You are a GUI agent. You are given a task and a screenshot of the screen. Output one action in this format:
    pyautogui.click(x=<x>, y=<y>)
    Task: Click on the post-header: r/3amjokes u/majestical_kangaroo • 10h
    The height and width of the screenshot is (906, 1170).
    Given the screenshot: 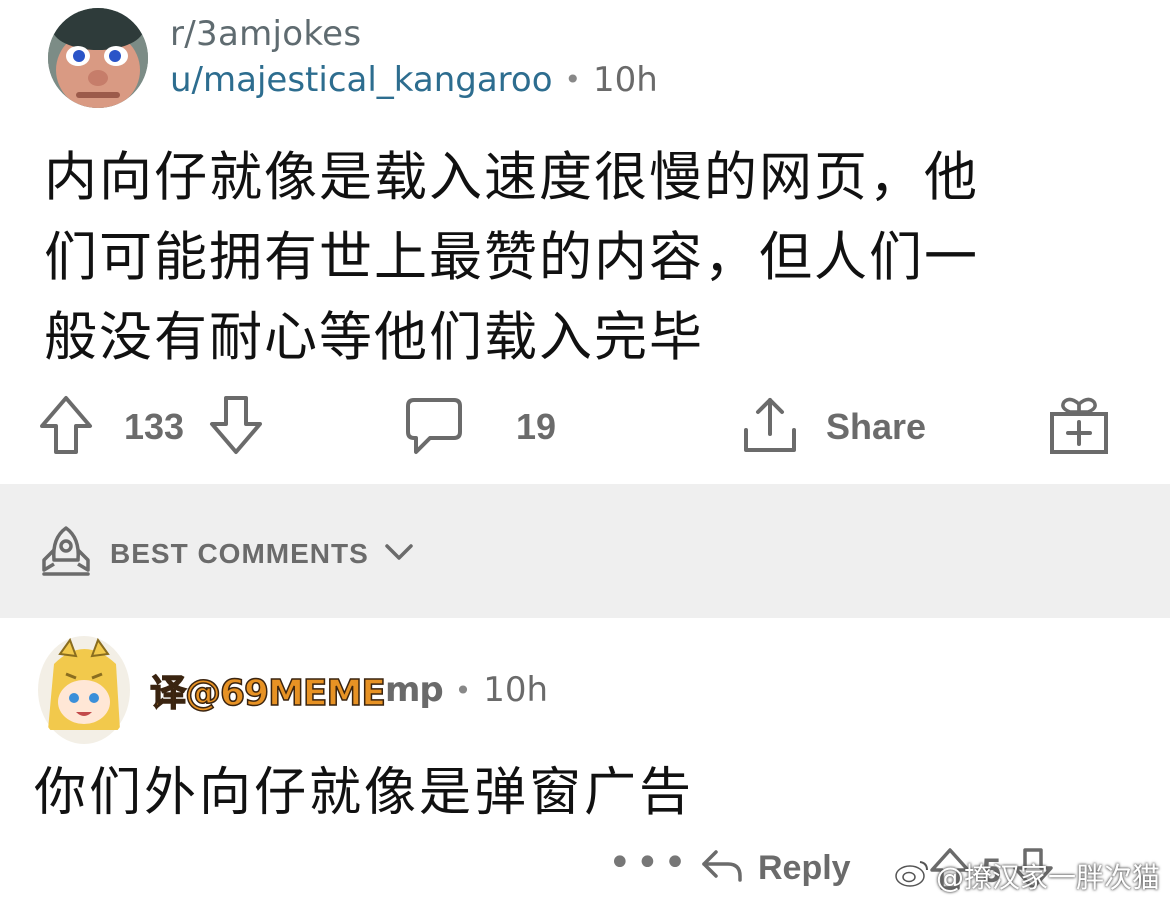 What is the action you would take?
    pyautogui.click(x=353, y=58)
    